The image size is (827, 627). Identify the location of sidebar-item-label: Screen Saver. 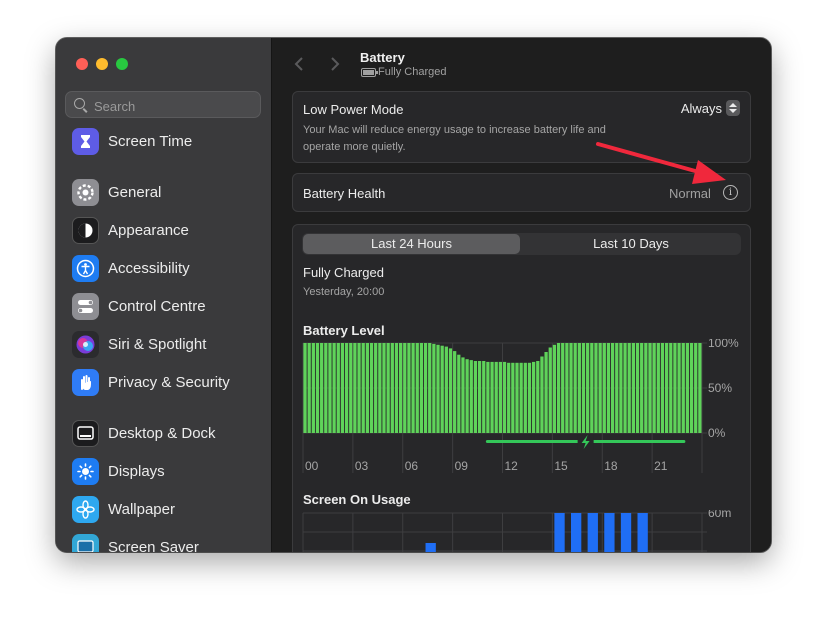
(153, 545).